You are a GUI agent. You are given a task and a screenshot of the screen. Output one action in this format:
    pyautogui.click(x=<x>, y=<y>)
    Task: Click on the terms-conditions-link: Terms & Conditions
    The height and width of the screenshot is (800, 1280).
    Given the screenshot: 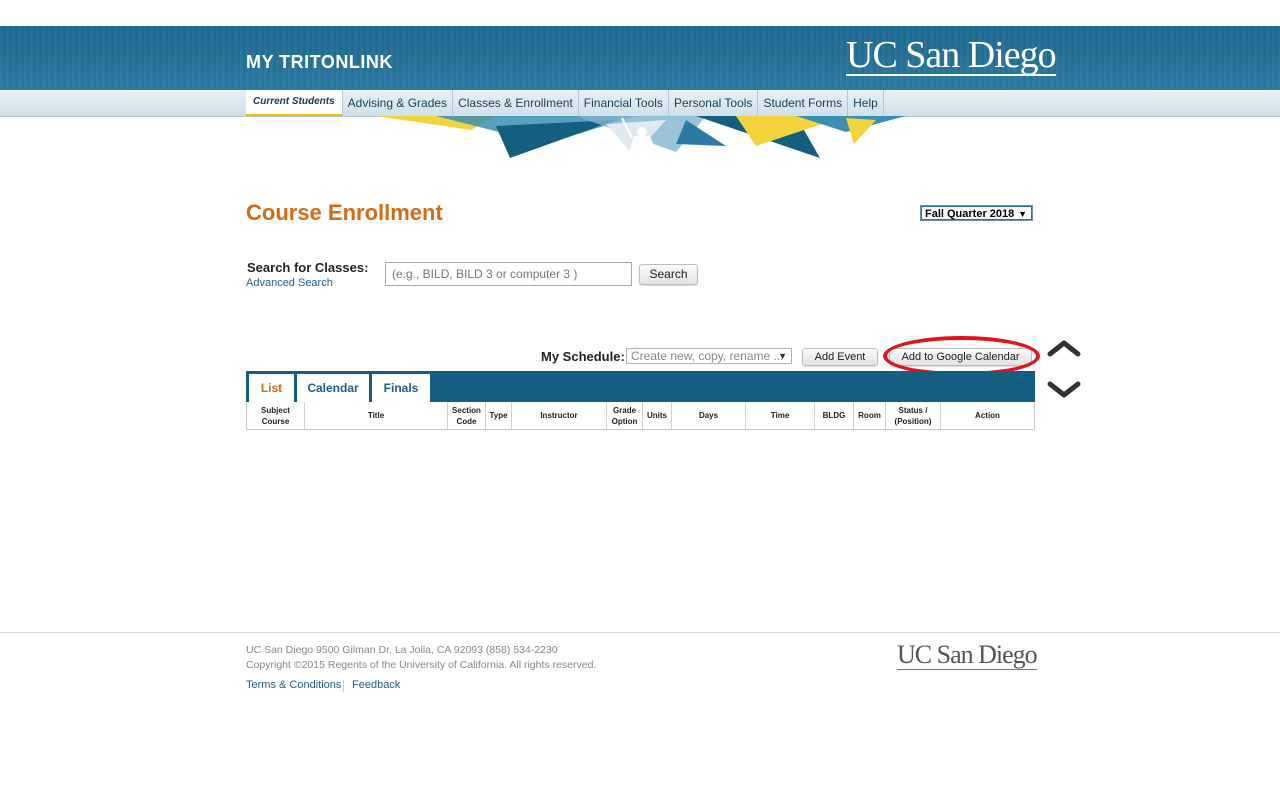 What is the action you would take?
    pyautogui.click(x=293, y=685)
    